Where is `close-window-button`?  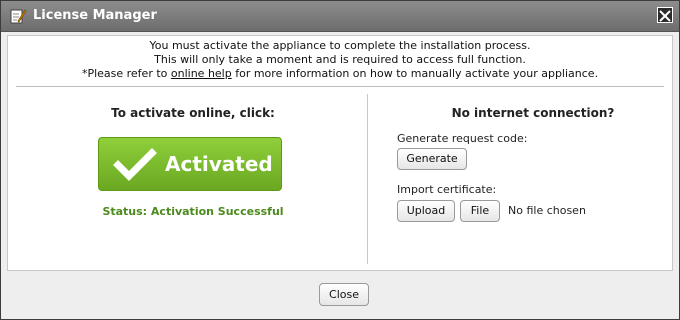
close-window-button is located at coordinates (665, 15).